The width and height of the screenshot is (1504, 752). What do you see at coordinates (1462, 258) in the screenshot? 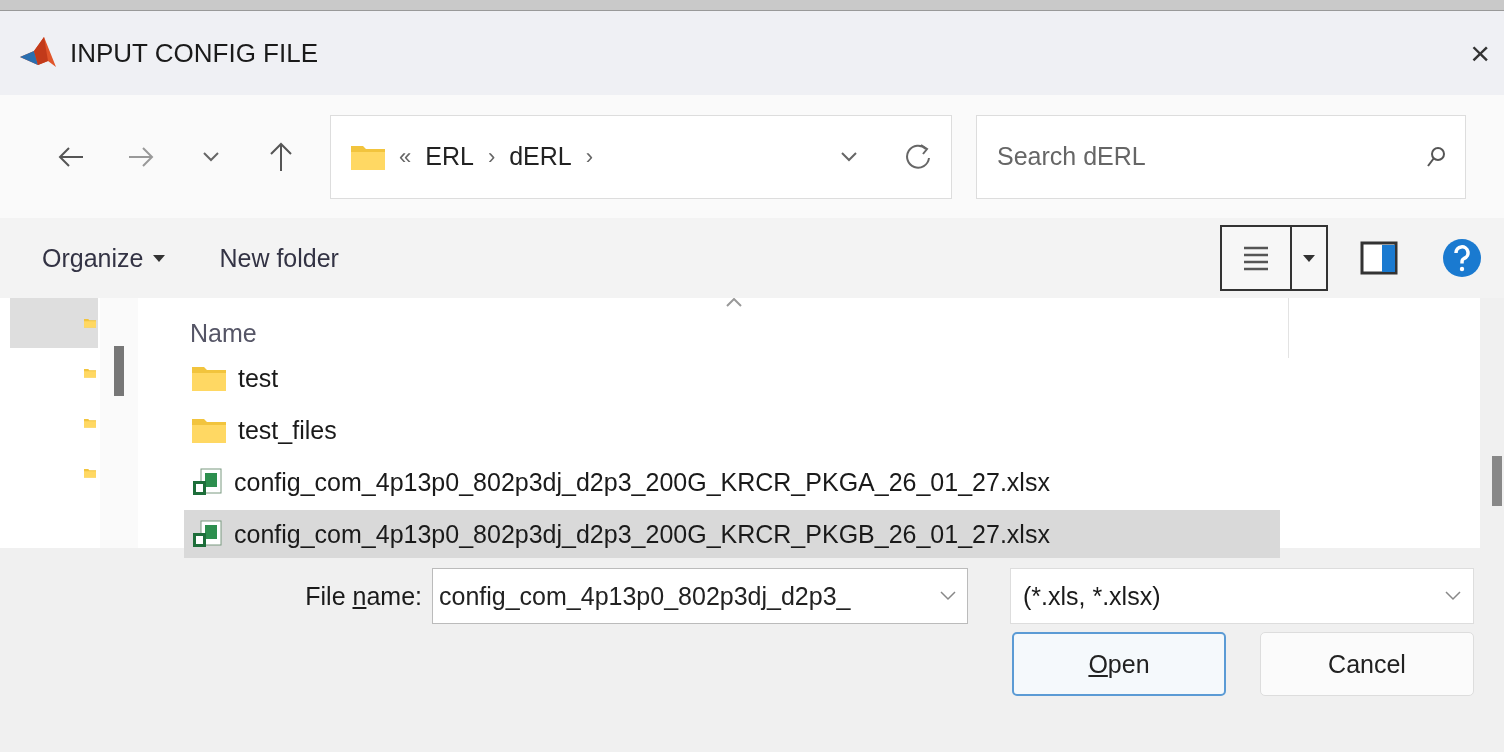
I see `help-icon` at bounding box center [1462, 258].